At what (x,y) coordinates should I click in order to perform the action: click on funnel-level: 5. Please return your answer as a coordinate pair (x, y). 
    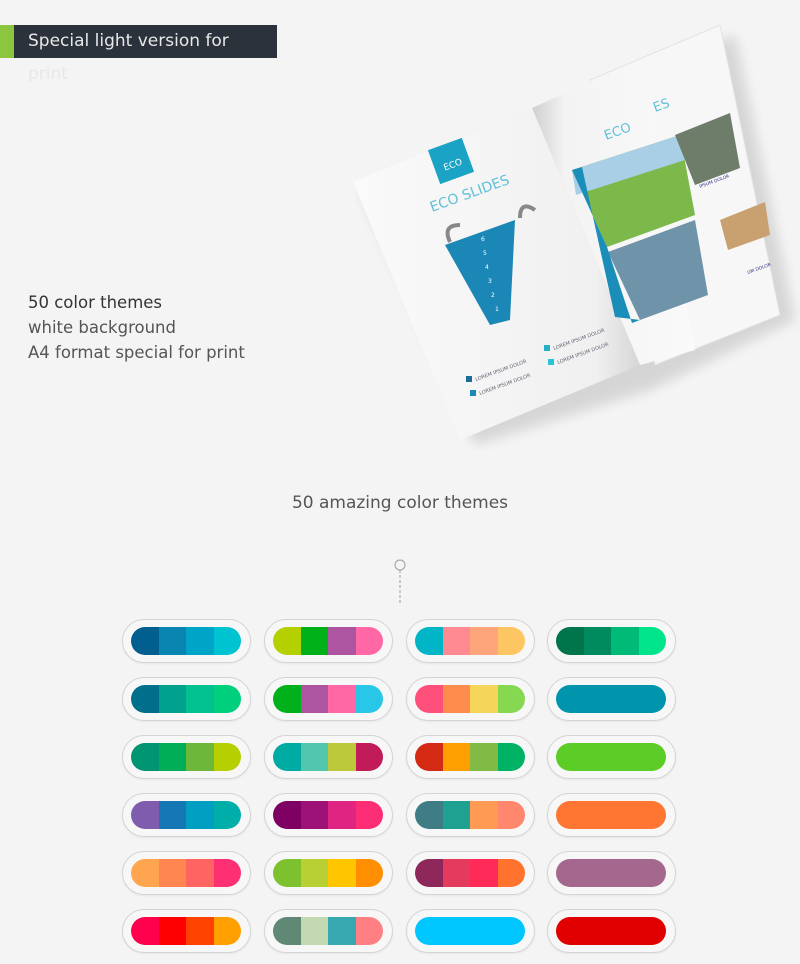
    Looking at the image, I should click on (485, 253).